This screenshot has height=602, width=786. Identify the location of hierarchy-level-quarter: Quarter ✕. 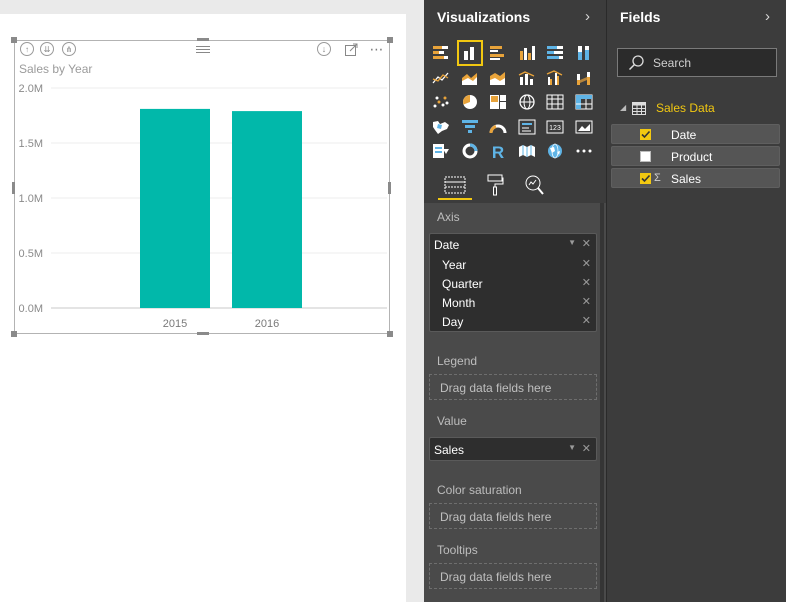
(513, 283).